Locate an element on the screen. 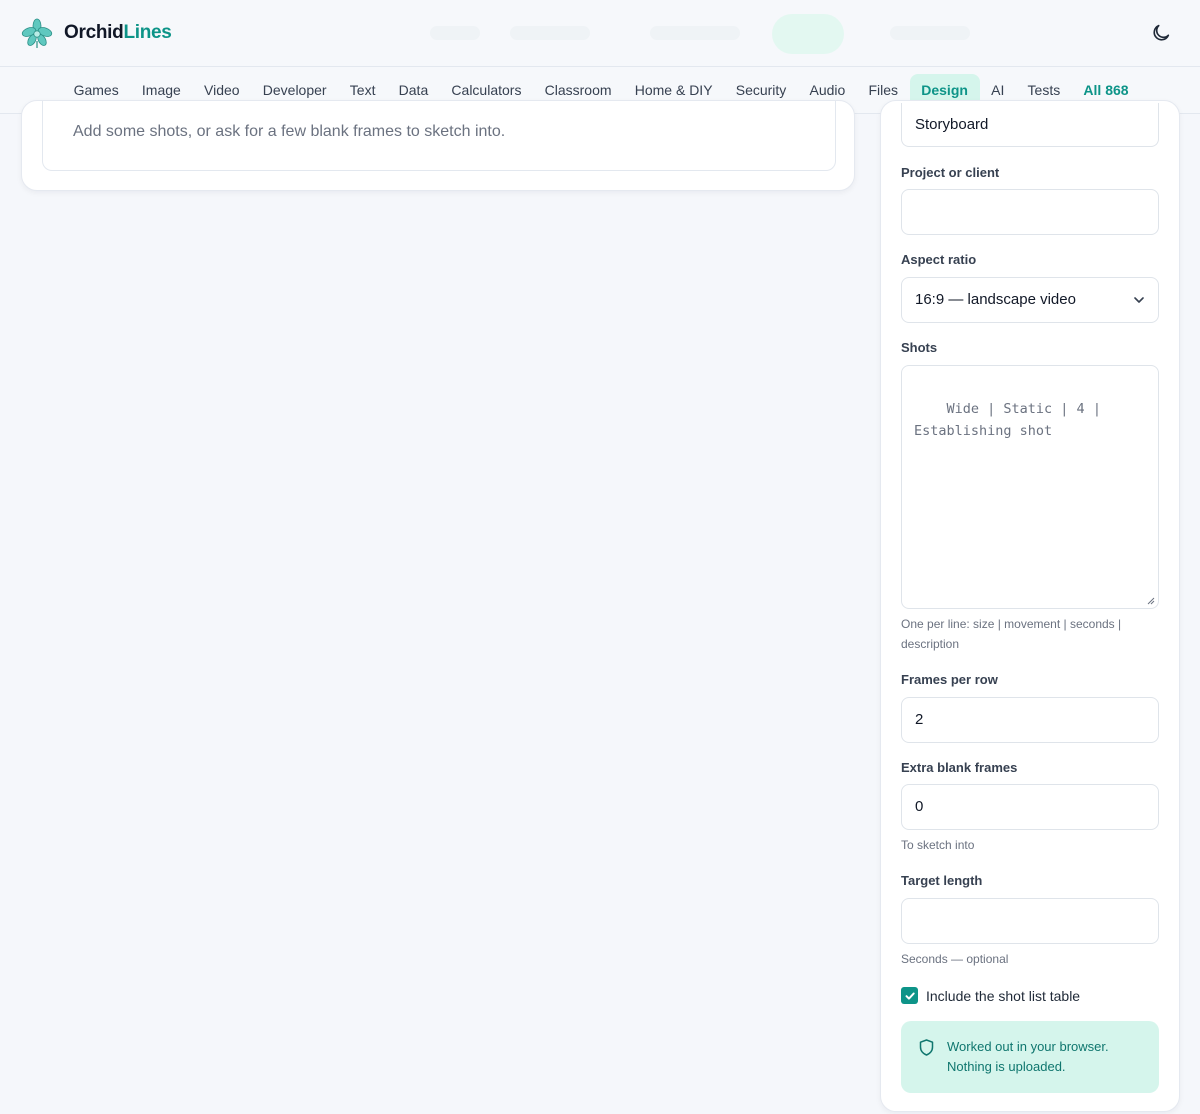 The image size is (1200, 1114). target-length-label: Target length is located at coordinates (942, 880).